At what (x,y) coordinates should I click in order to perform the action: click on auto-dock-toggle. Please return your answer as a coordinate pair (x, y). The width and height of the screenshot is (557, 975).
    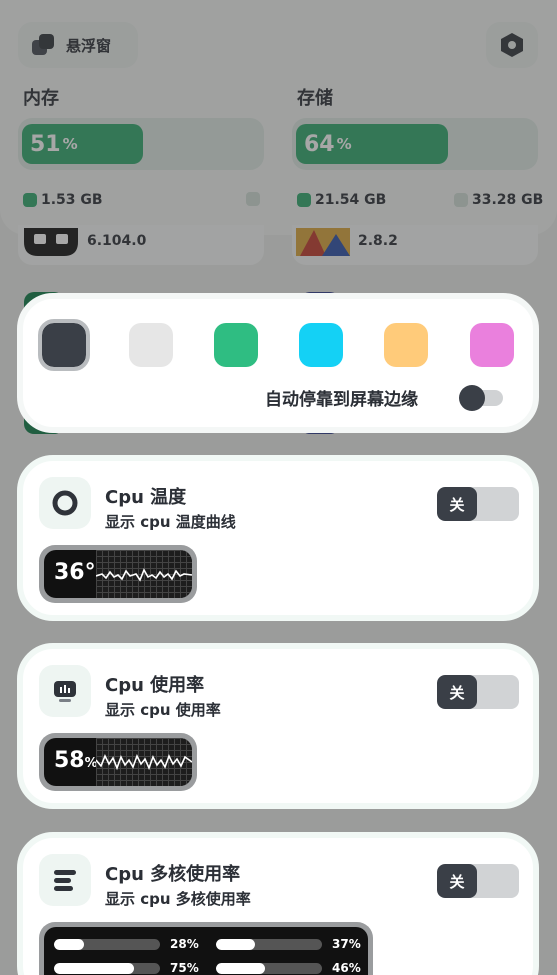
    Looking at the image, I should click on (482, 397).